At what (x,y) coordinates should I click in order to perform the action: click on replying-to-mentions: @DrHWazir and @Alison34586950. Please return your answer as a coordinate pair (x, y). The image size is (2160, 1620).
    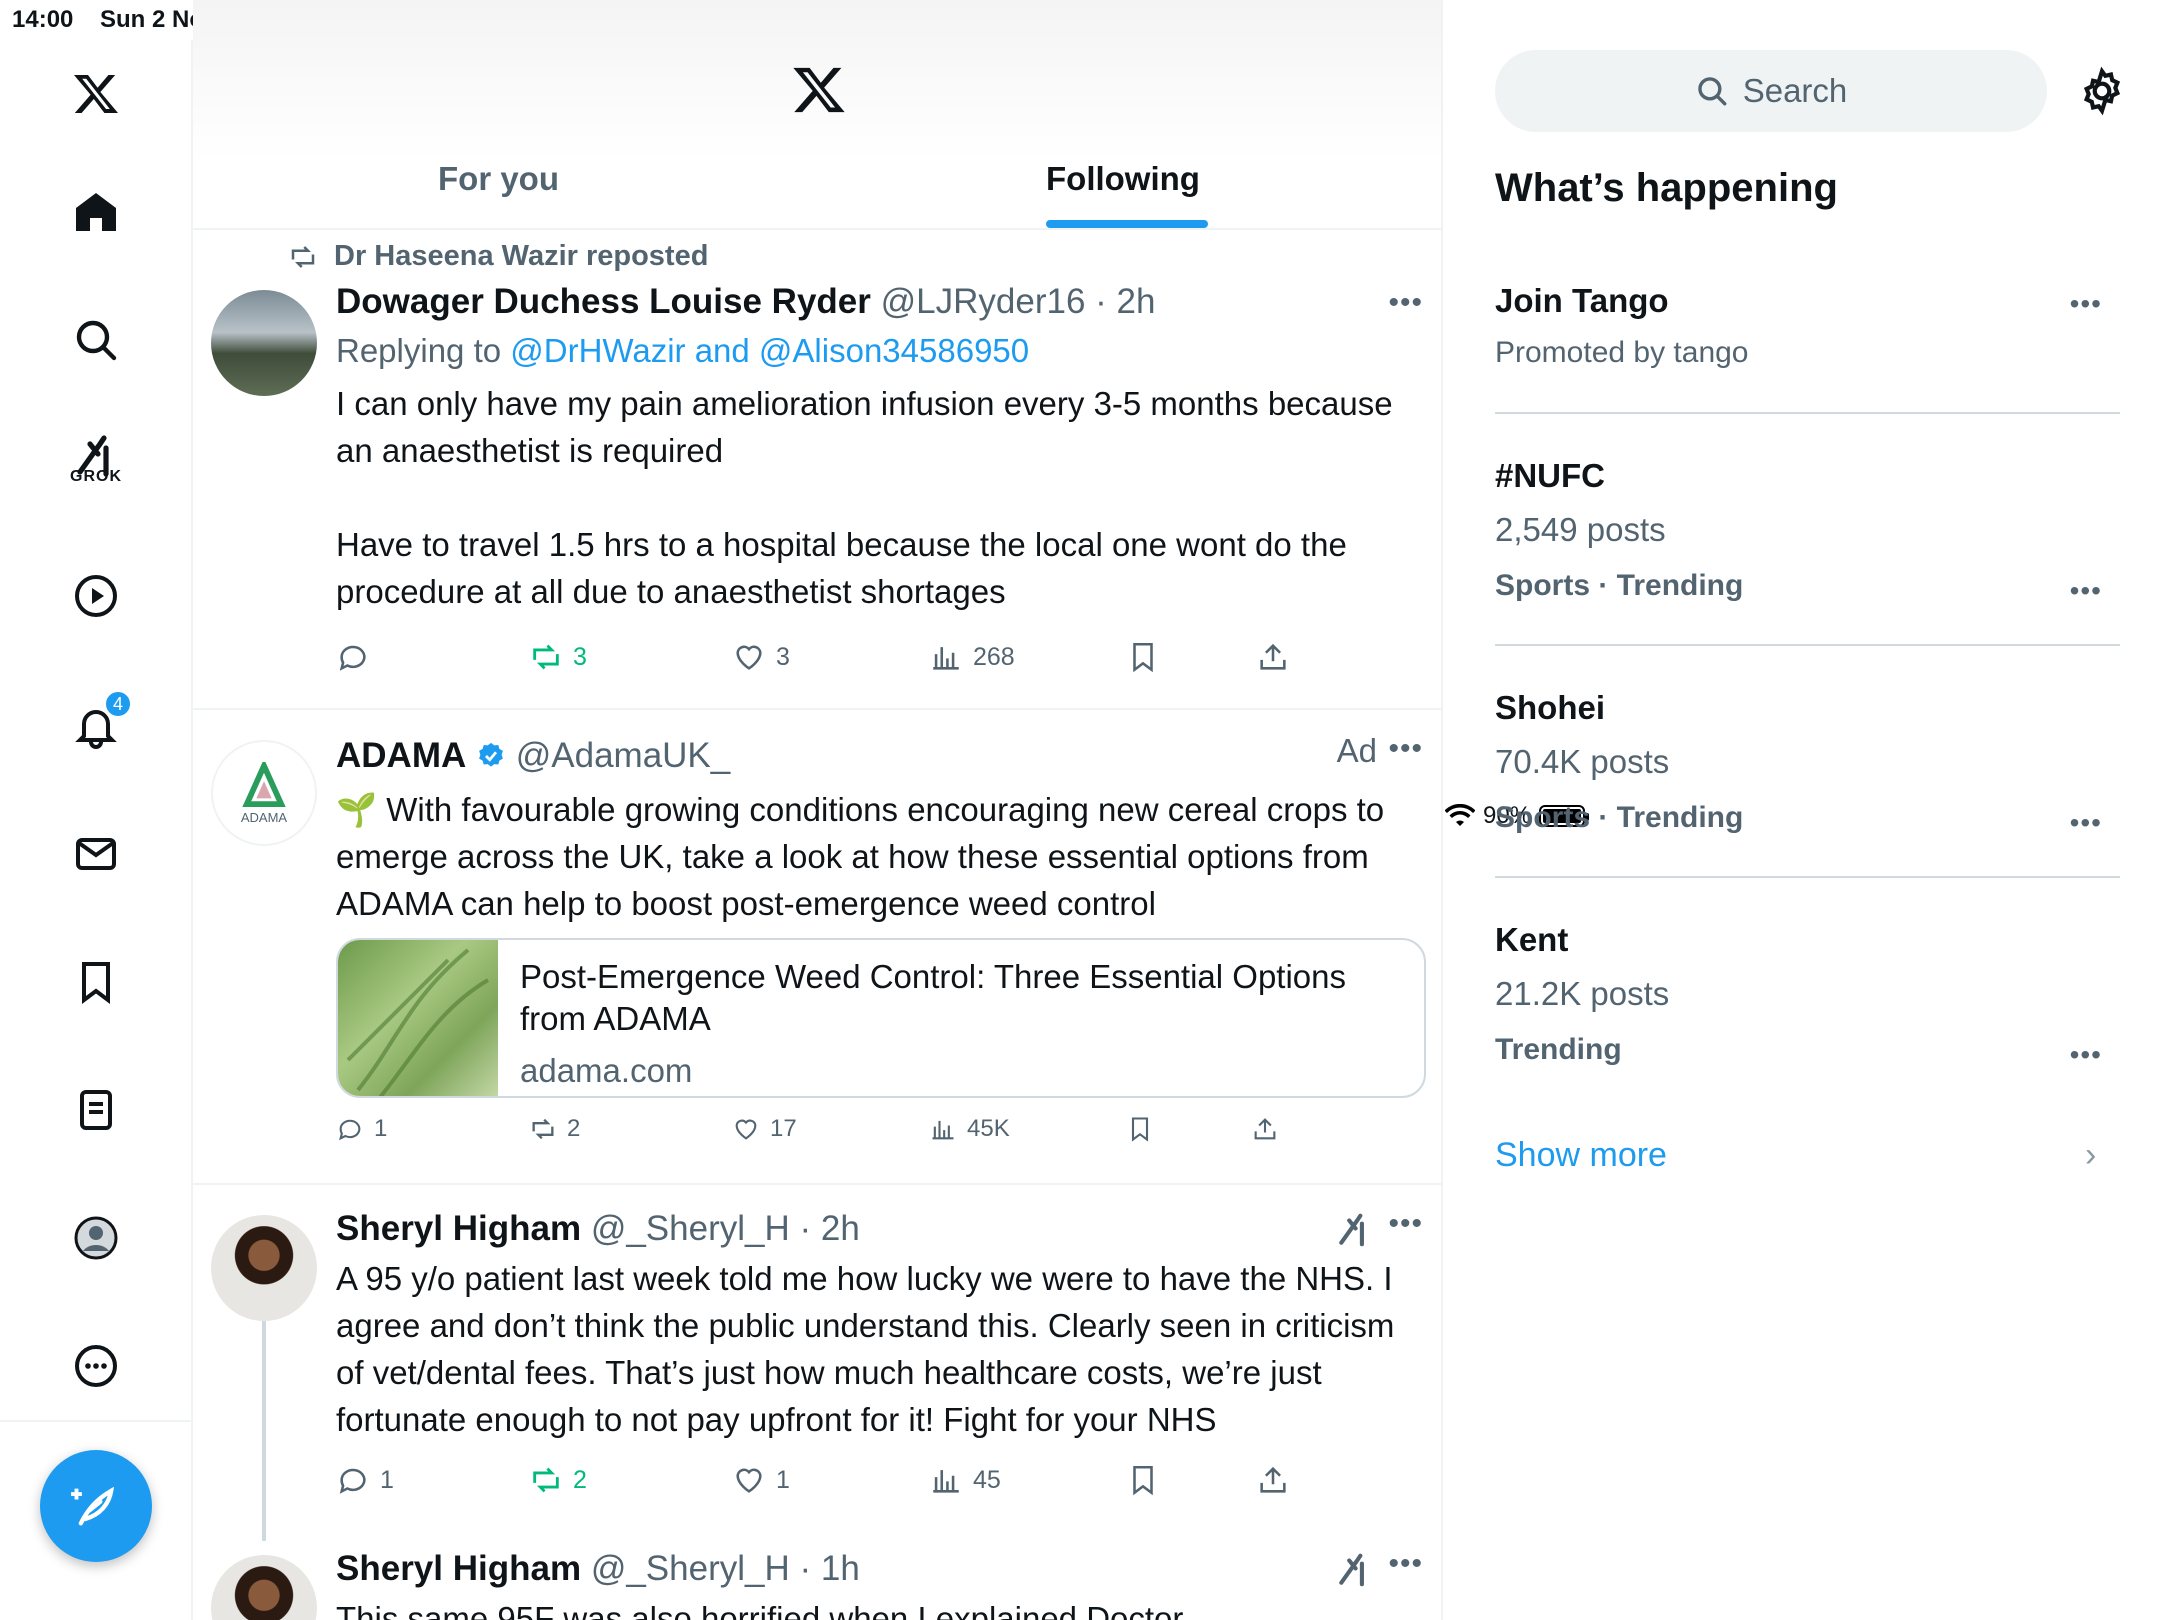
    Looking at the image, I should click on (769, 350).